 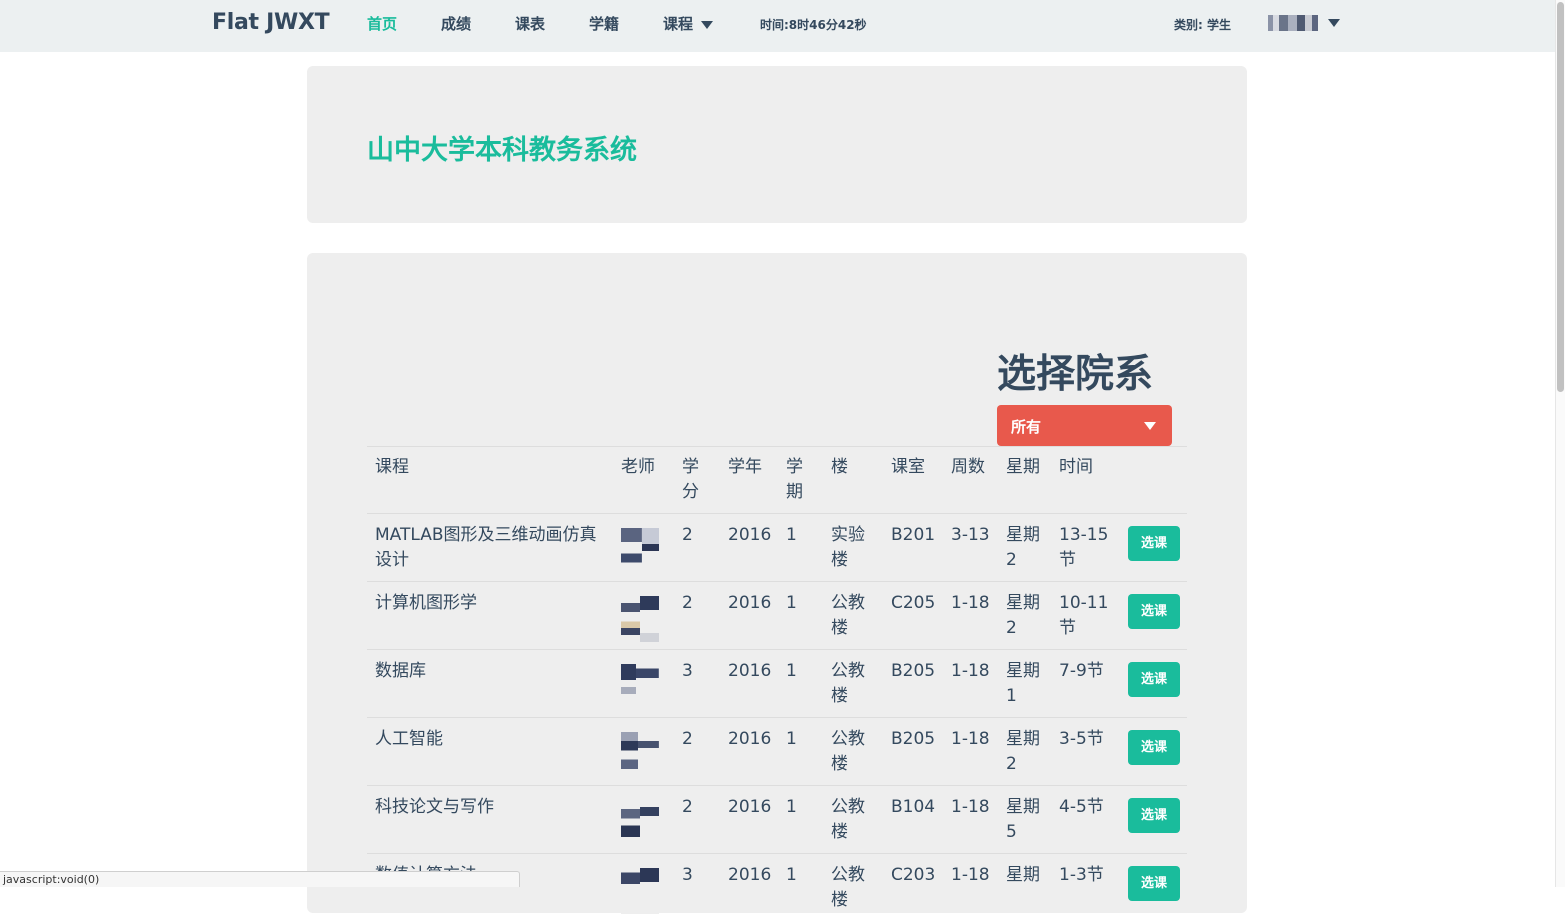 I want to click on nav-grades: 成绩, so click(x=456, y=23).